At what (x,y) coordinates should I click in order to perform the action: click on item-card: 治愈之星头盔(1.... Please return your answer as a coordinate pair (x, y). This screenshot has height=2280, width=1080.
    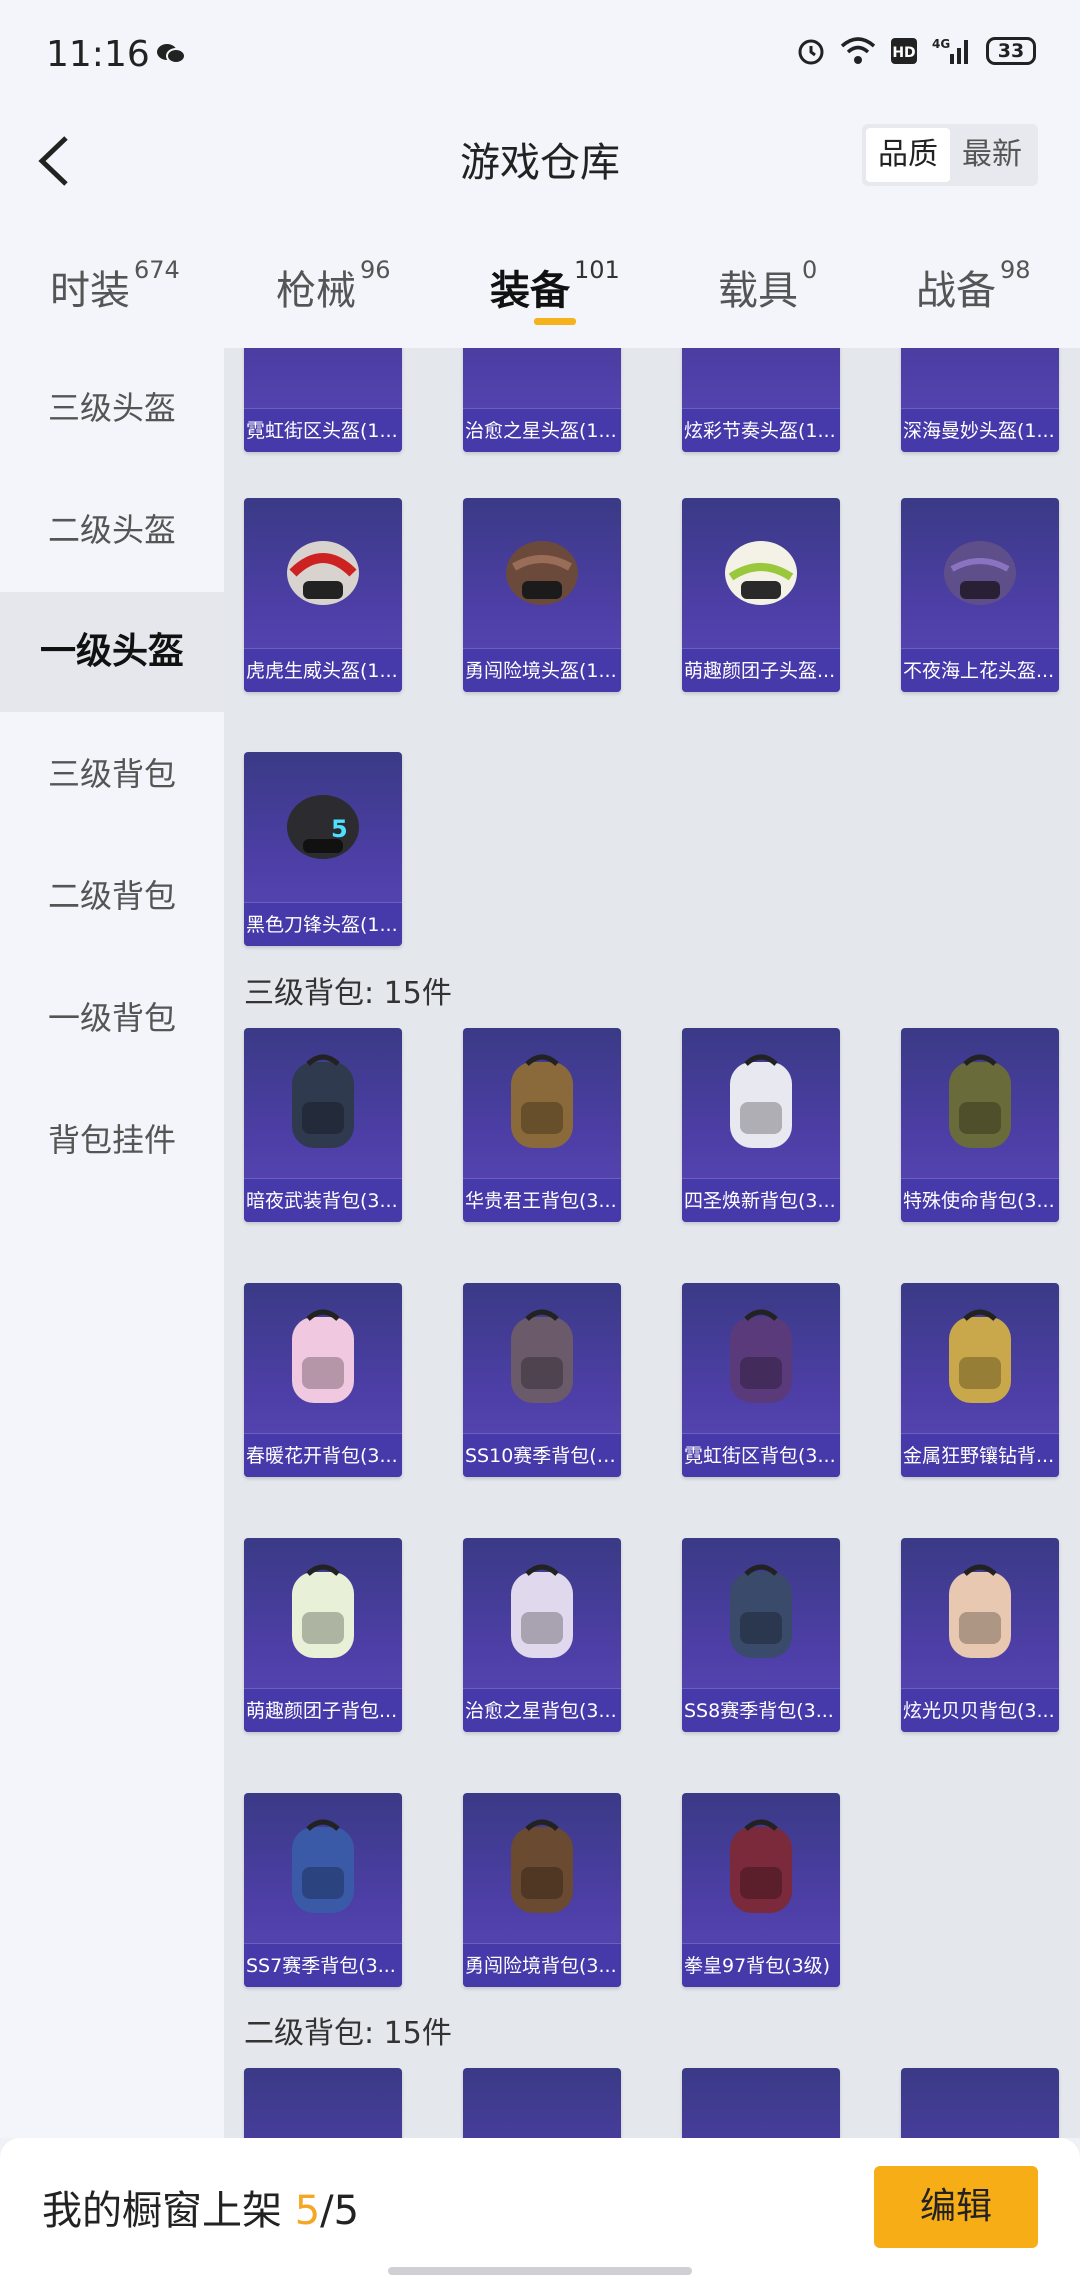
    Looking at the image, I should click on (542, 400).